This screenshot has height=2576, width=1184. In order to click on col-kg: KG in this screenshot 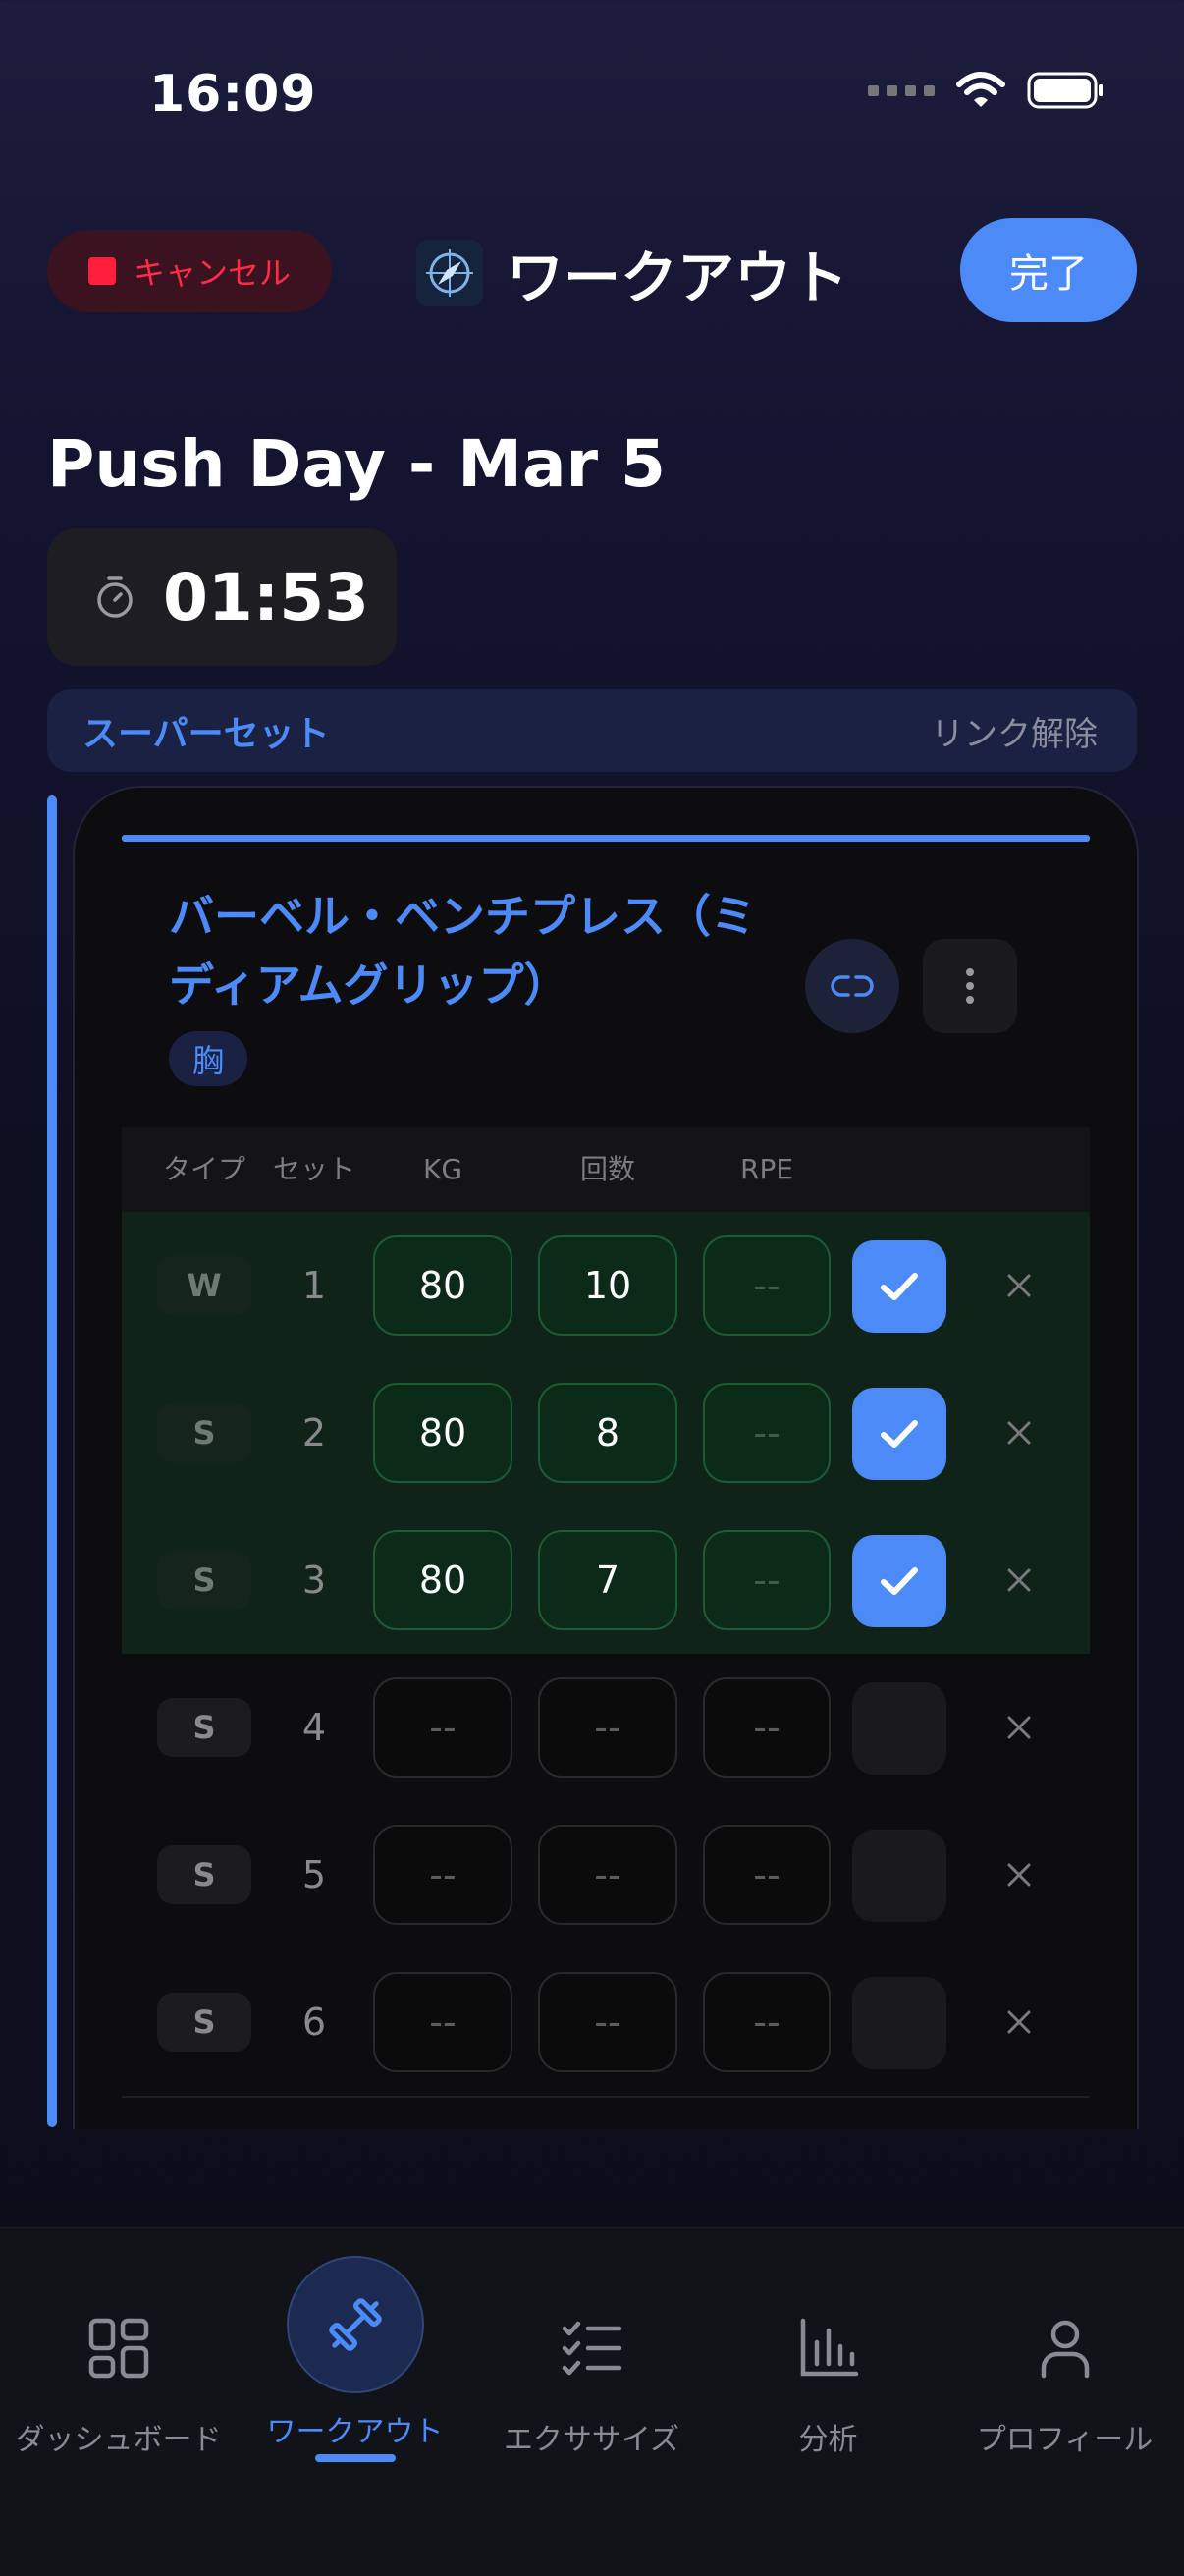, I will do `click(442, 1169)`.